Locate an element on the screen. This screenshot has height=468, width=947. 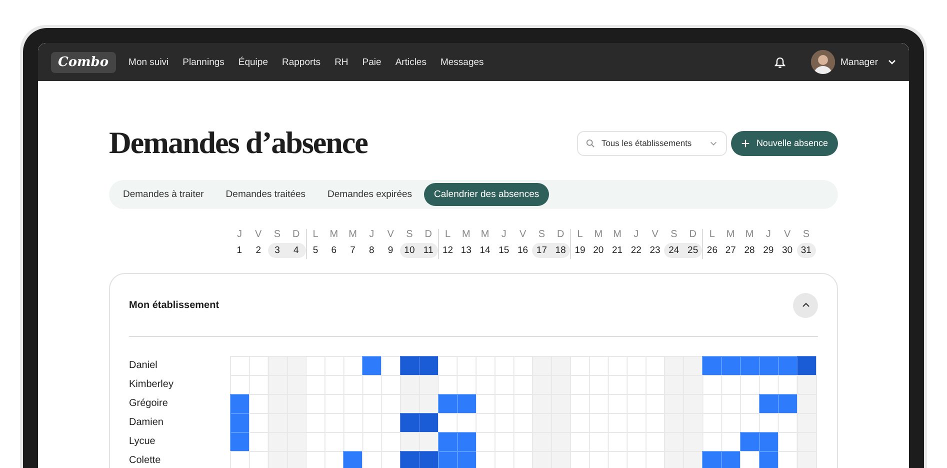
nav-link: RH is located at coordinates (342, 62).